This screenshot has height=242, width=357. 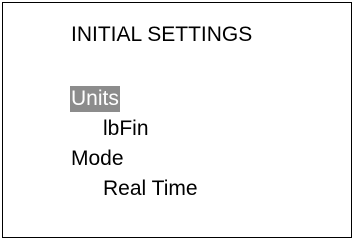 I want to click on menu-item-mode-value: Real Time, so click(x=134, y=191).